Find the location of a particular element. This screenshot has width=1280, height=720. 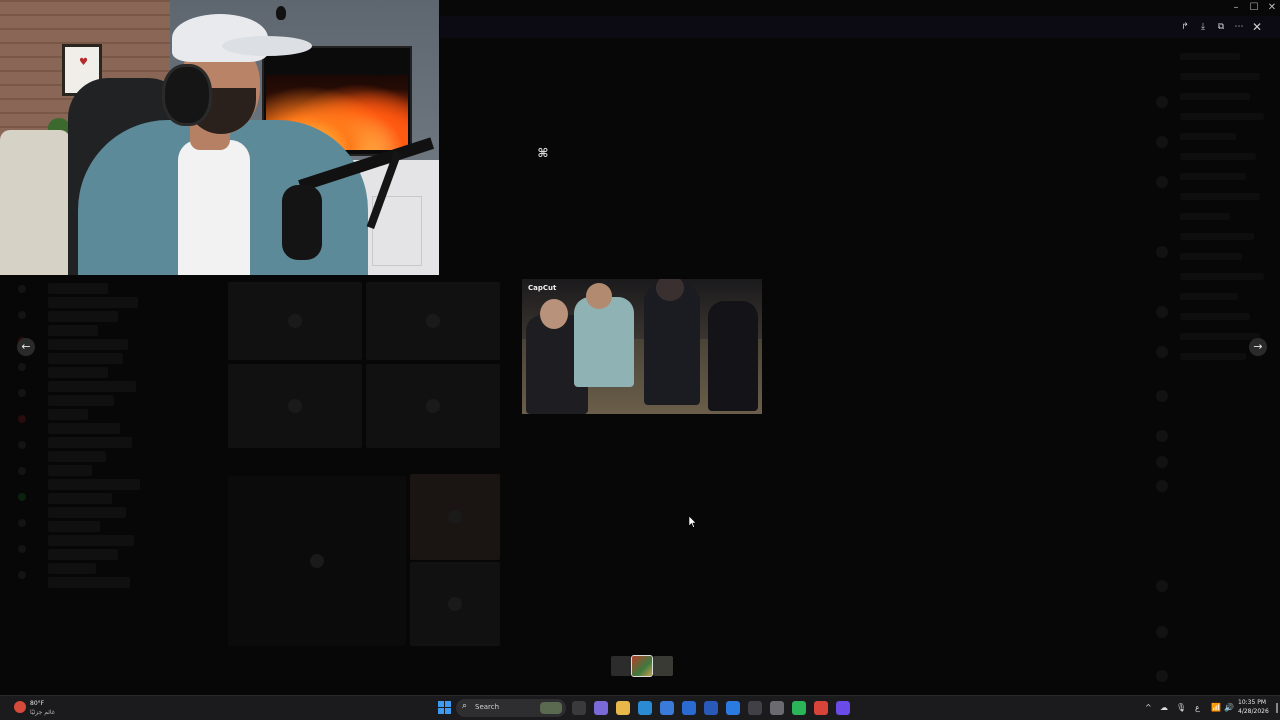

window-close-button: ✕ is located at coordinates (1272, 8).